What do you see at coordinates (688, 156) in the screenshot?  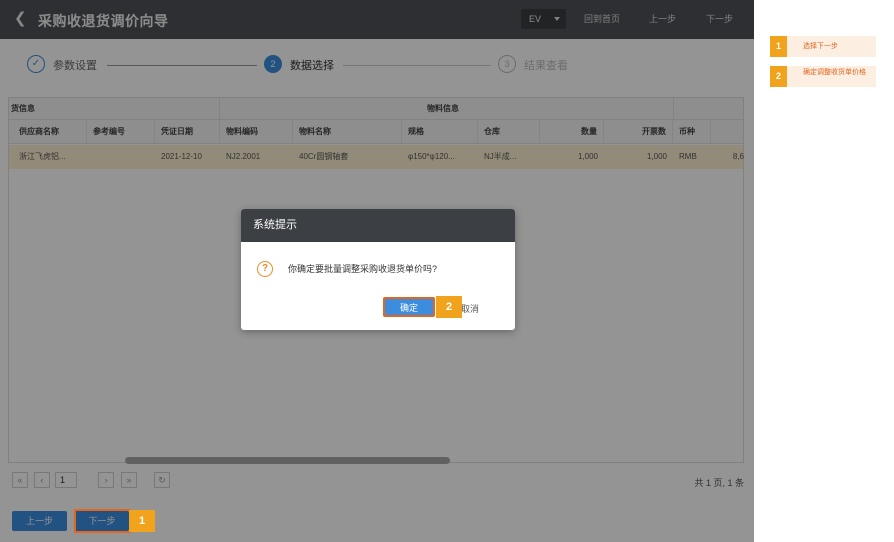 I see `cell-currency: RMB` at bounding box center [688, 156].